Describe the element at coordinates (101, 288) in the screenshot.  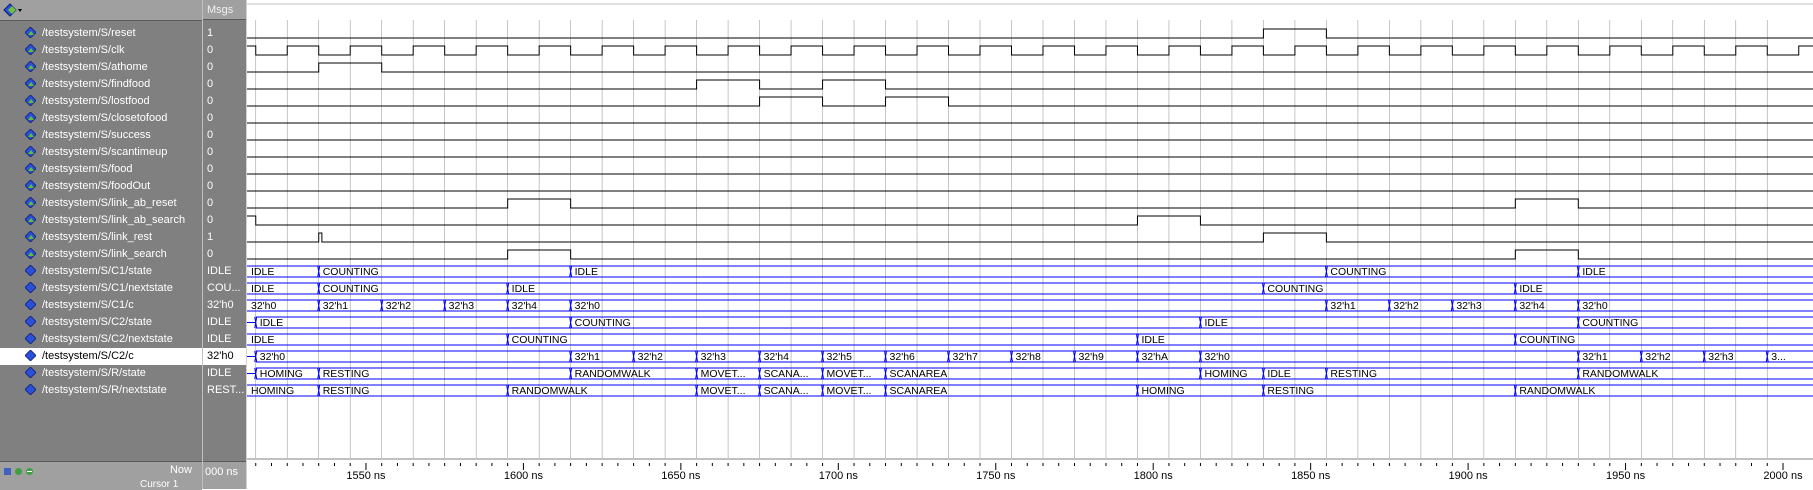
I see `signal-row: /testsystem/S/C1/nextstate` at that location.